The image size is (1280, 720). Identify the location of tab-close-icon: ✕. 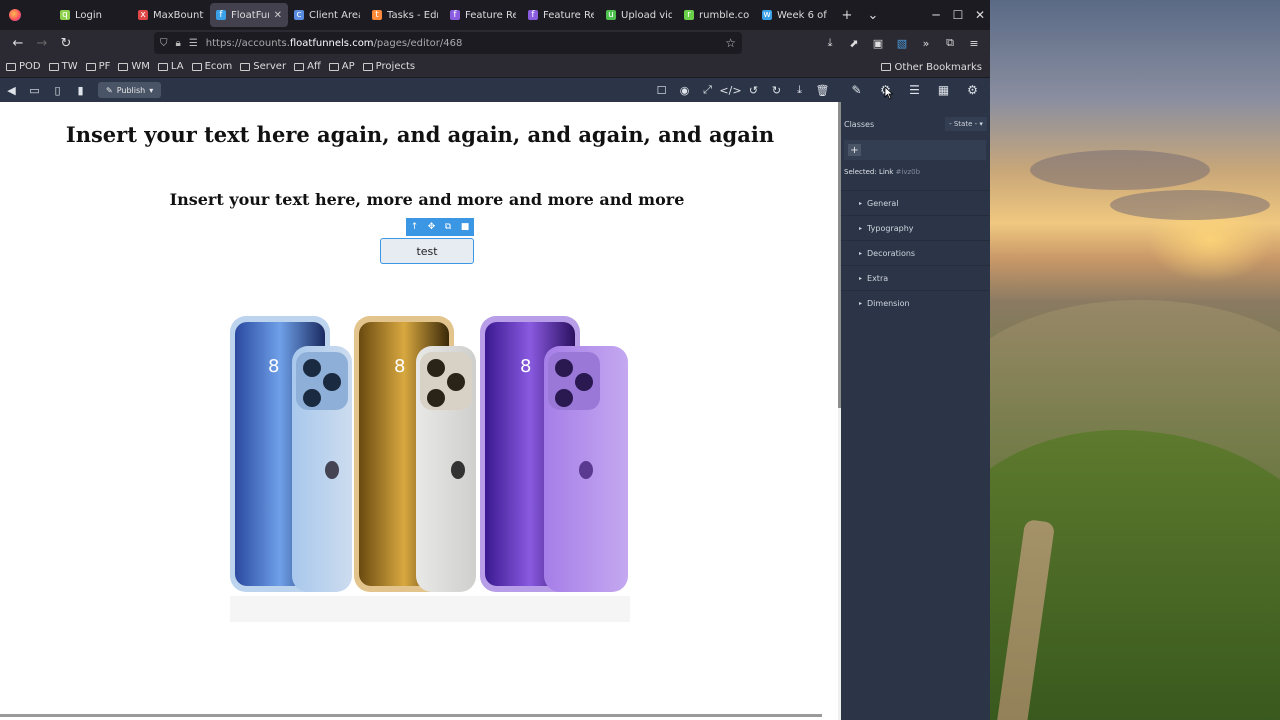
(278, 15).